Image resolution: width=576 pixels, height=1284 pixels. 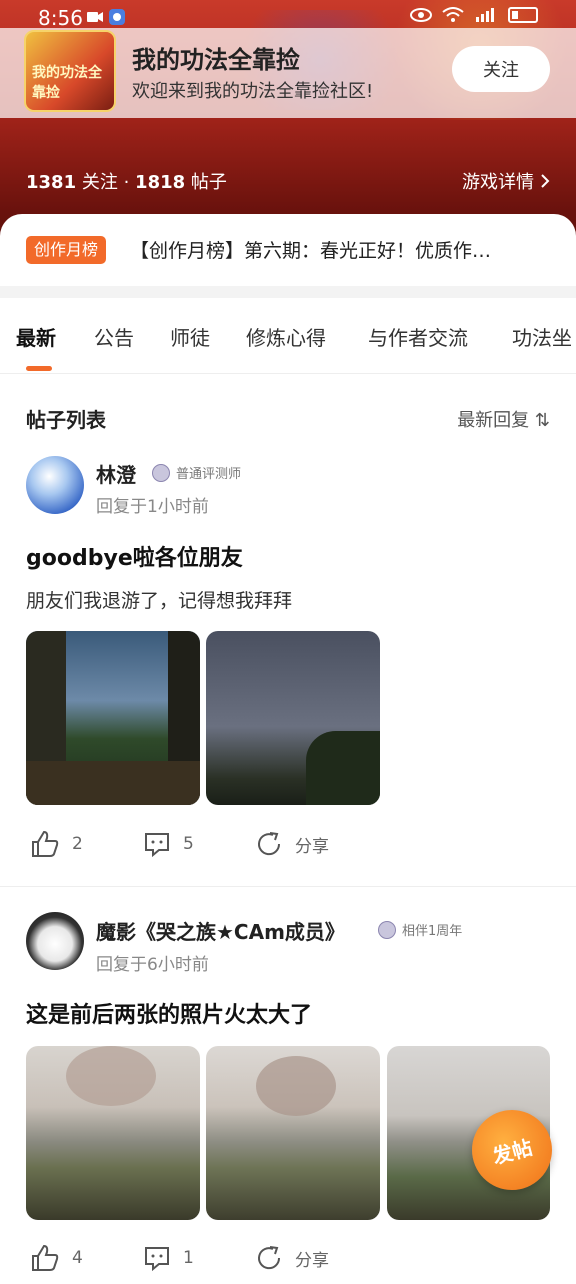 What do you see at coordinates (66, 420) in the screenshot?
I see `post-list-title: 帖子列表` at bounding box center [66, 420].